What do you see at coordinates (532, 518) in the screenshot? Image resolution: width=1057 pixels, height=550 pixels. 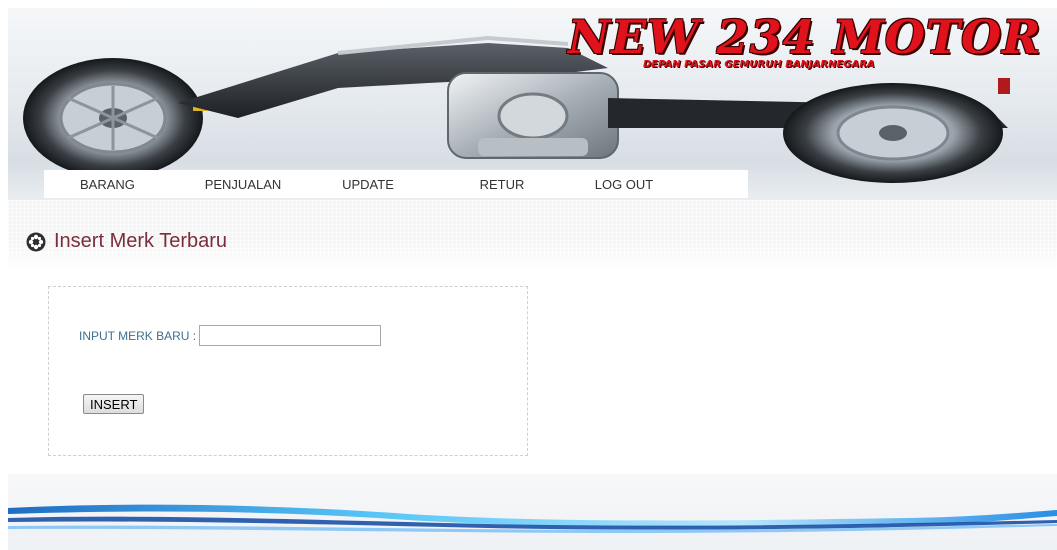 I see `footer-wave-decoration` at bounding box center [532, 518].